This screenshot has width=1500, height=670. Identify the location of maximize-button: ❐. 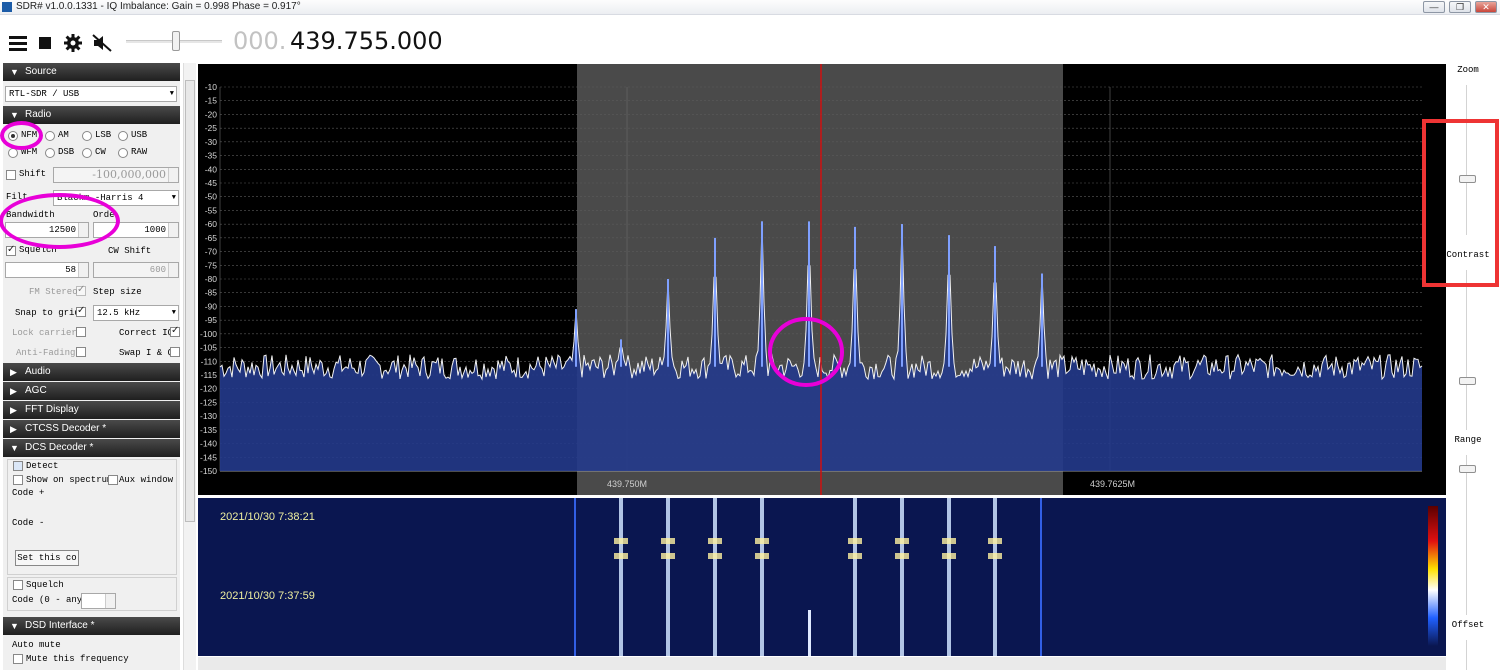
(1460, 7).